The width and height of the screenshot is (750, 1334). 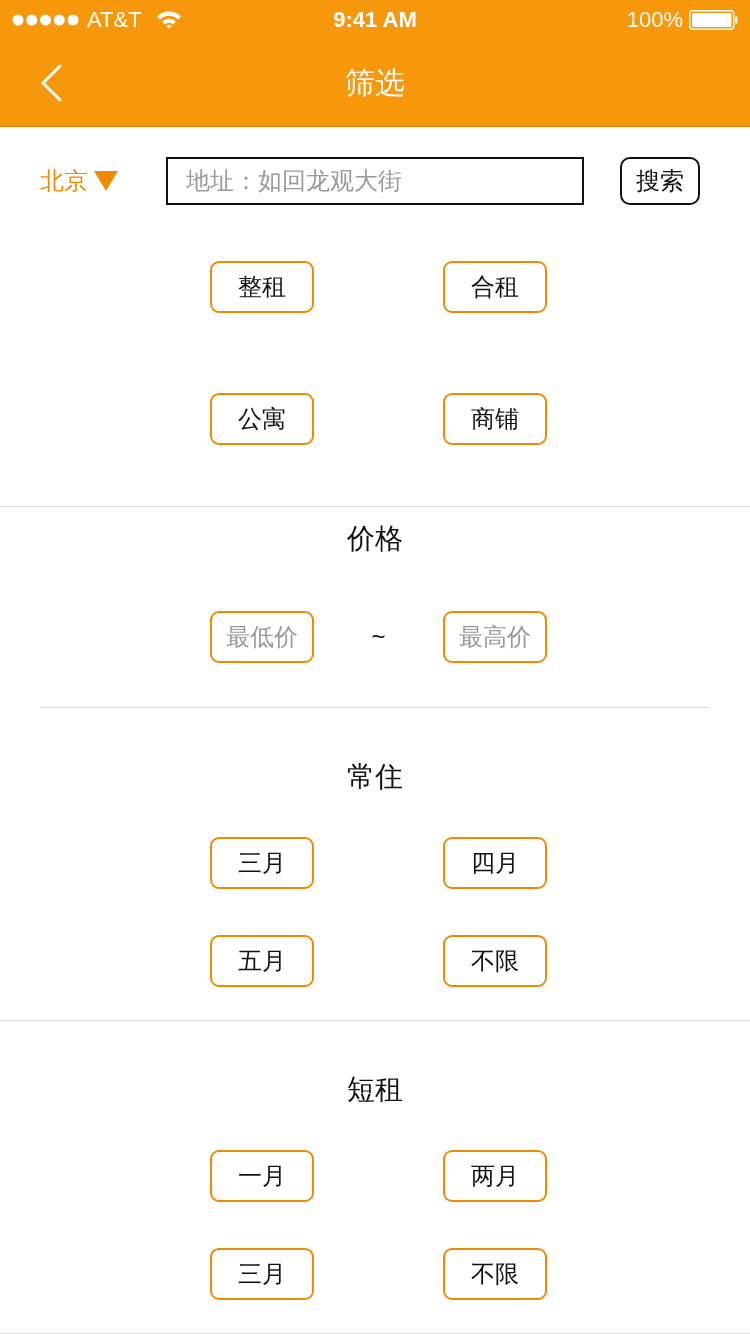 What do you see at coordinates (713, 19) in the screenshot?
I see `battery-icon` at bounding box center [713, 19].